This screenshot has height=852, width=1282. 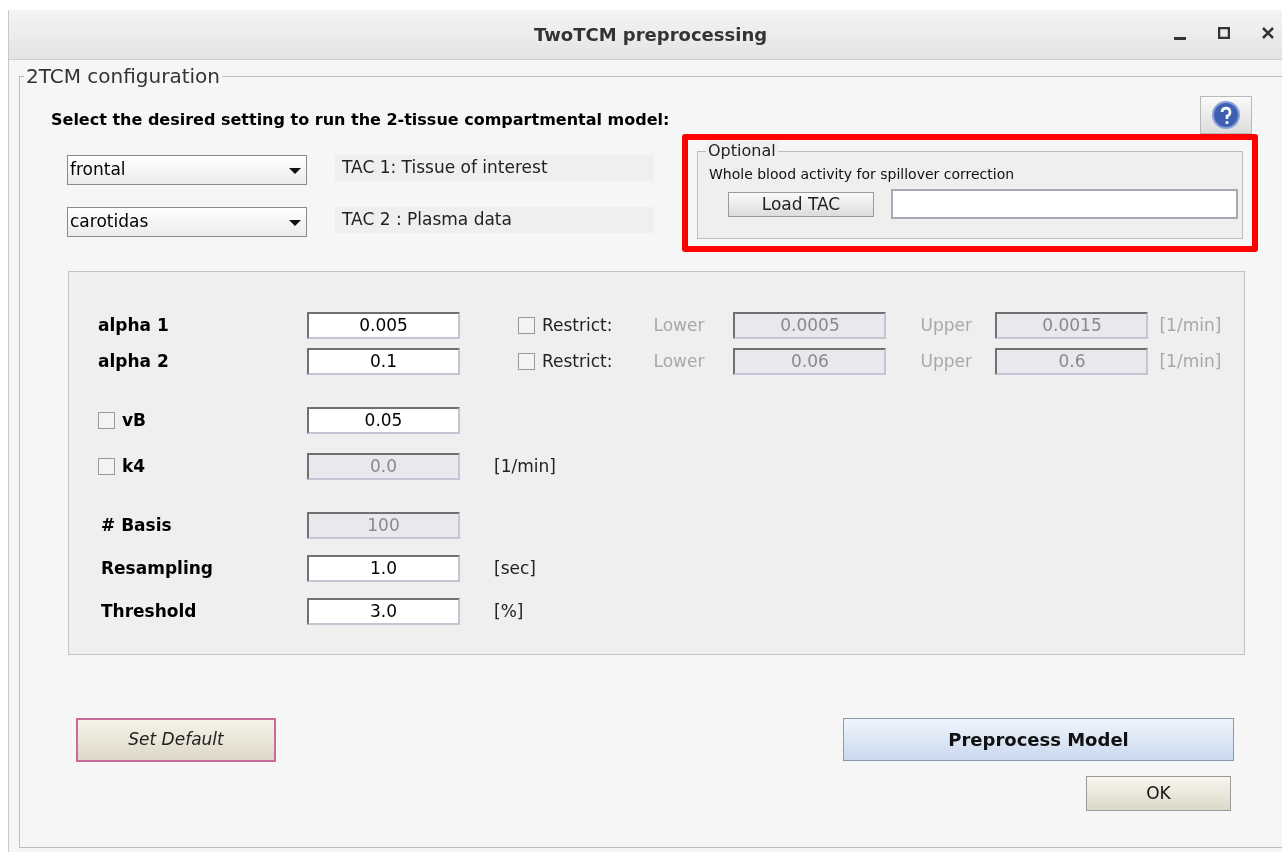 What do you see at coordinates (515, 568) in the screenshot?
I see `unit-label: [sec]` at bounding box center [515, 568].